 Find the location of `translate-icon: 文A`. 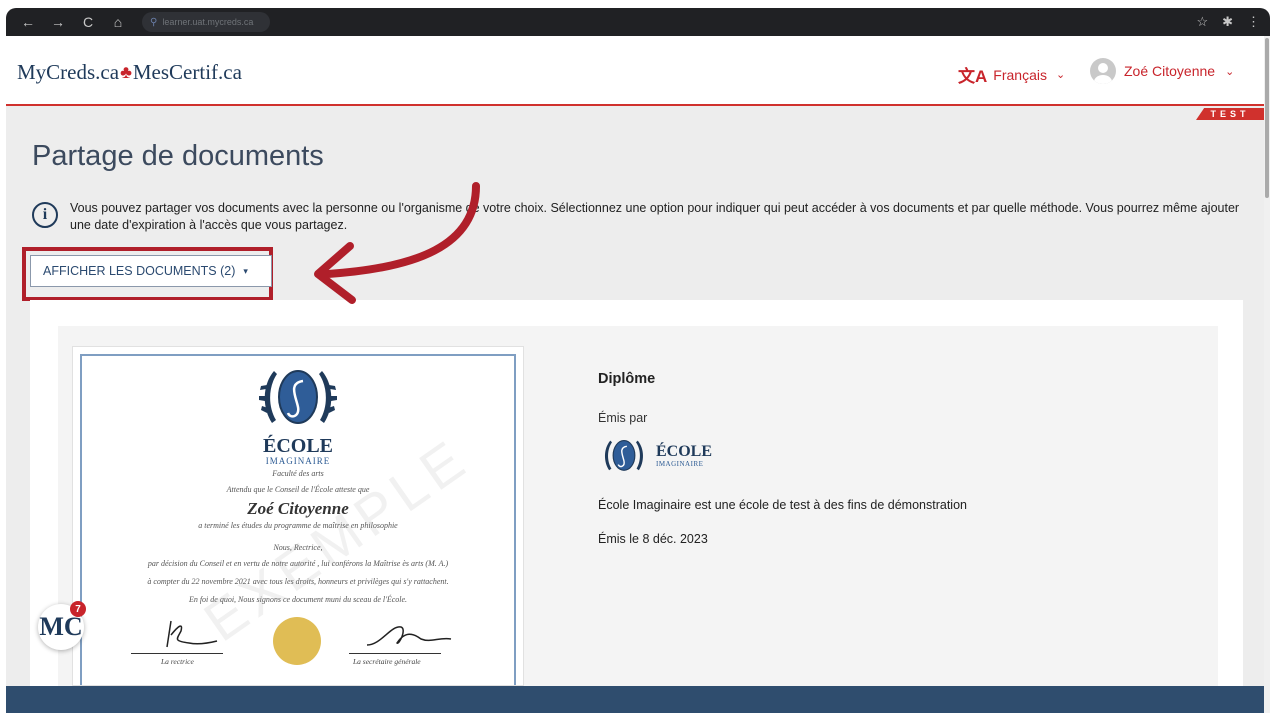

translate-icon: 文A is located at coordinates (973, 76).